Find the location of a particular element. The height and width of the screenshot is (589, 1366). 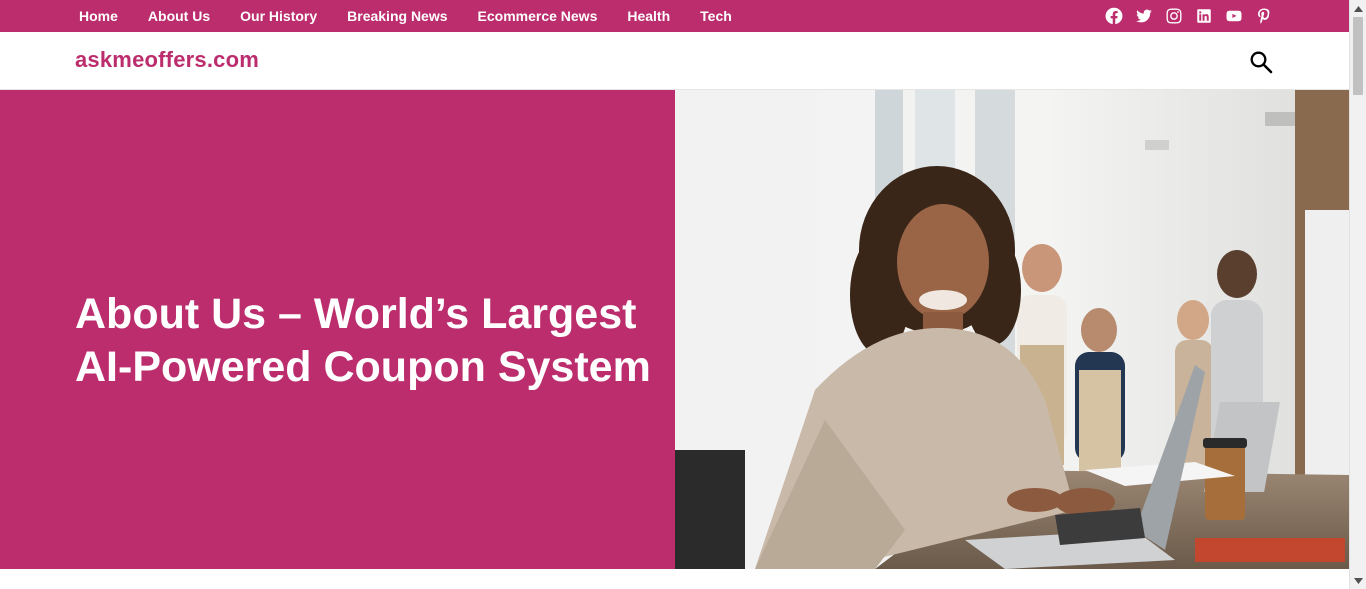

page-title-line-1: About Us – World’s Largest is located at coordinates (356, 314).